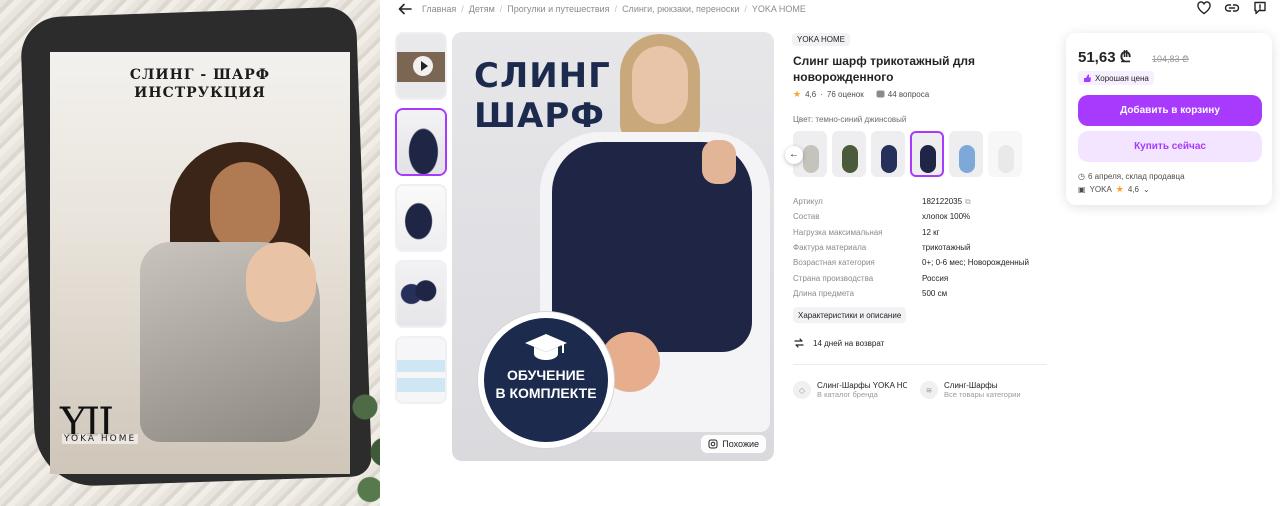  I want to click on brand-logo-text: YOKA HOME, so click(100, 439).